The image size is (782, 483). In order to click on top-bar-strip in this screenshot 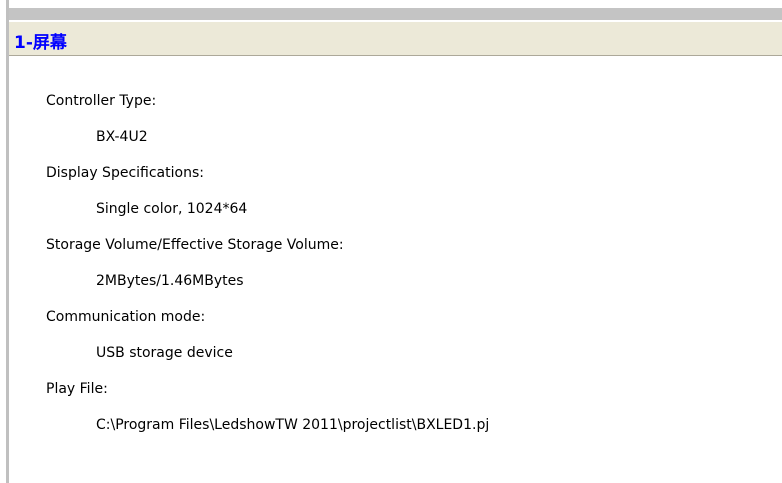, I will do `click(395, 14)`.